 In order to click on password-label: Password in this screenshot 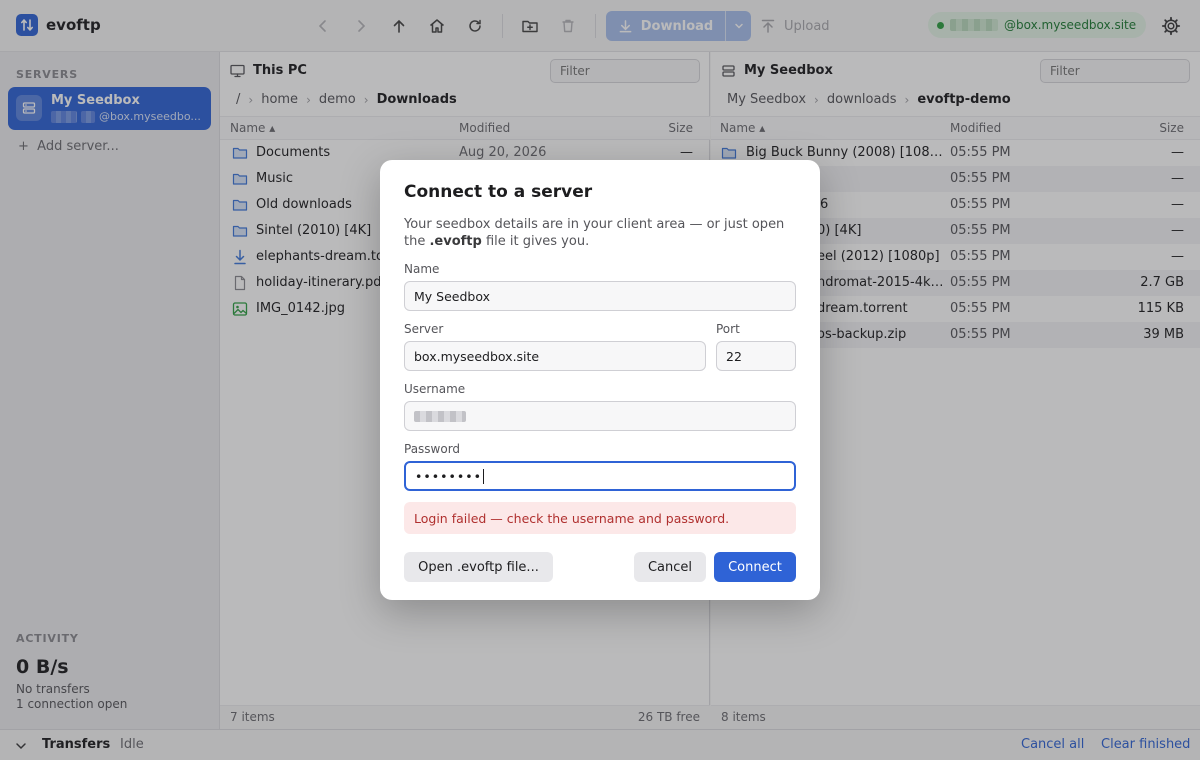, I will do `click(432, 449)`.